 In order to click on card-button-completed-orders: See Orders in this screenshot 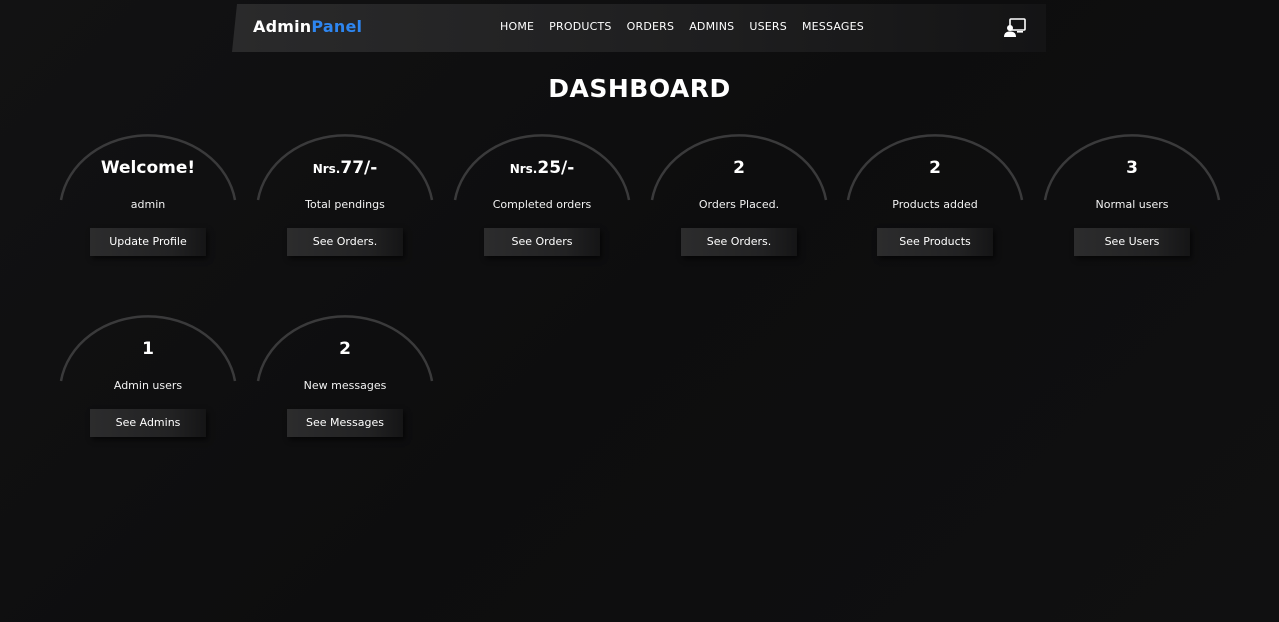, I will do `click(542, 242)`.